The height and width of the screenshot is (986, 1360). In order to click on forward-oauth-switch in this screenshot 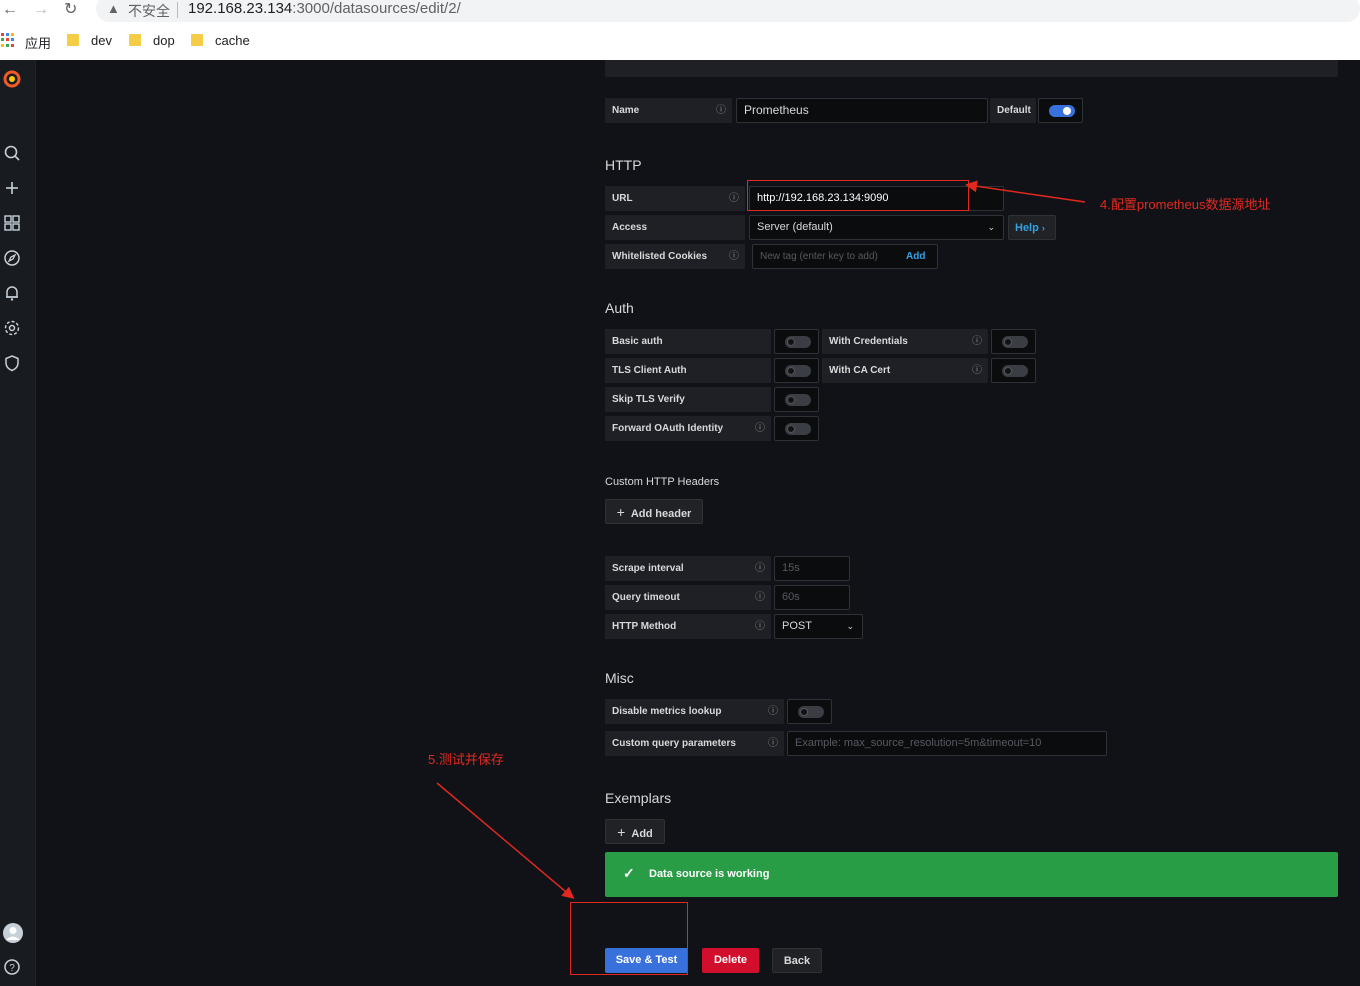, I will do `click(798, 429)`.